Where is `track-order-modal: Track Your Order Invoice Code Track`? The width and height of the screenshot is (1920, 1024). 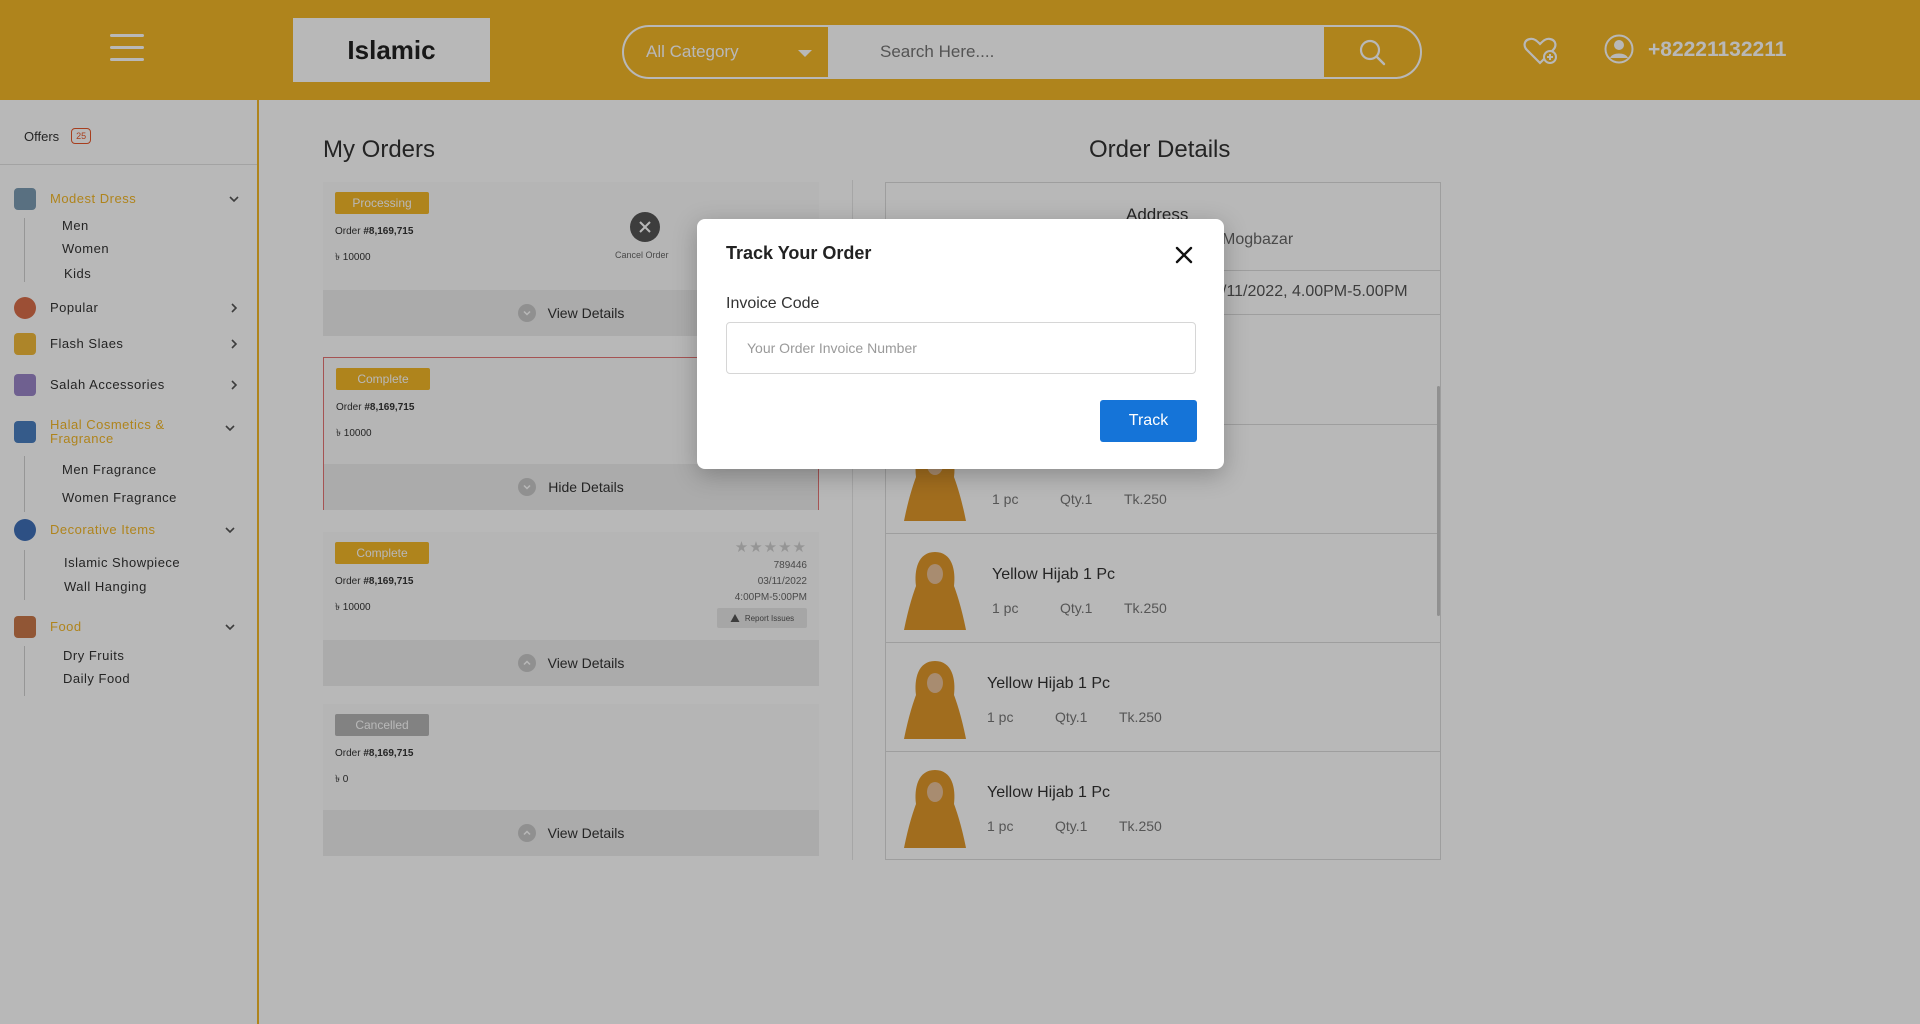
track-order-modal: Track Your Order Invoice Code Track is located at coordinates (960, 344).